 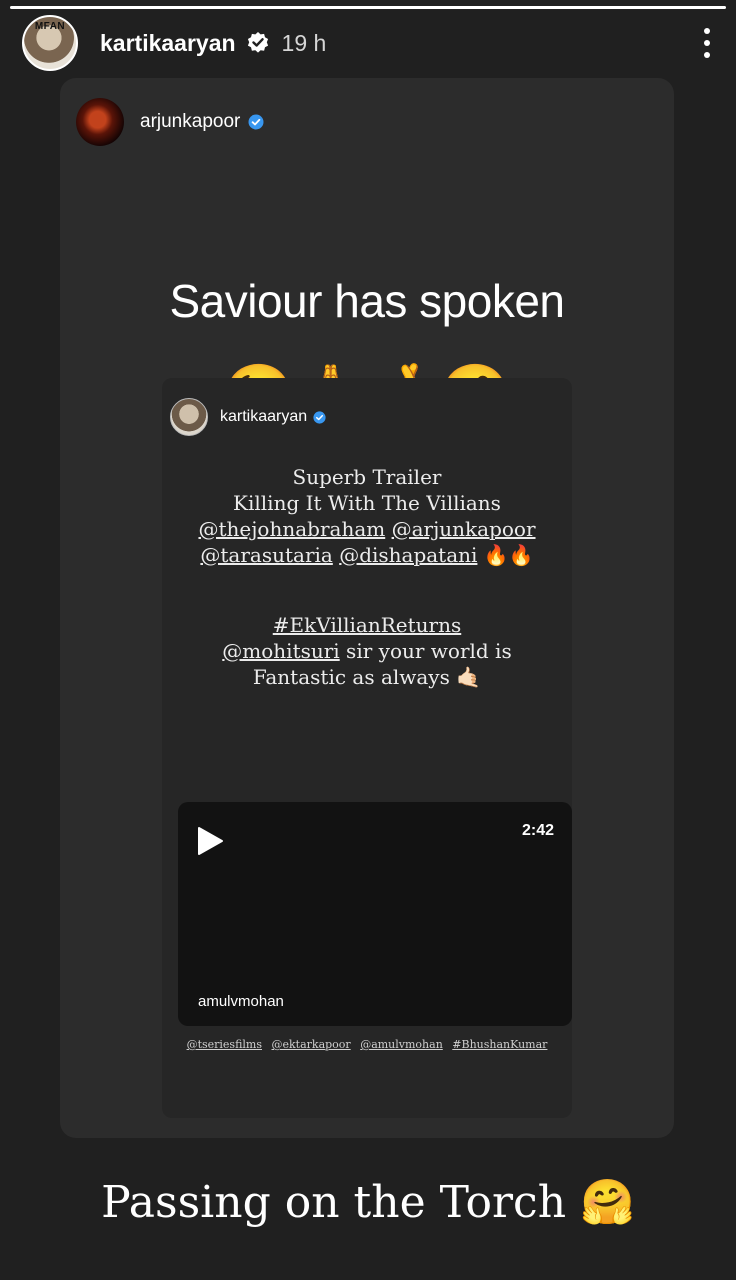 What do you see at coordinates (707, 43) in the screenshot?
I see `more-vertical-icon` at bounding box center [707, 43].